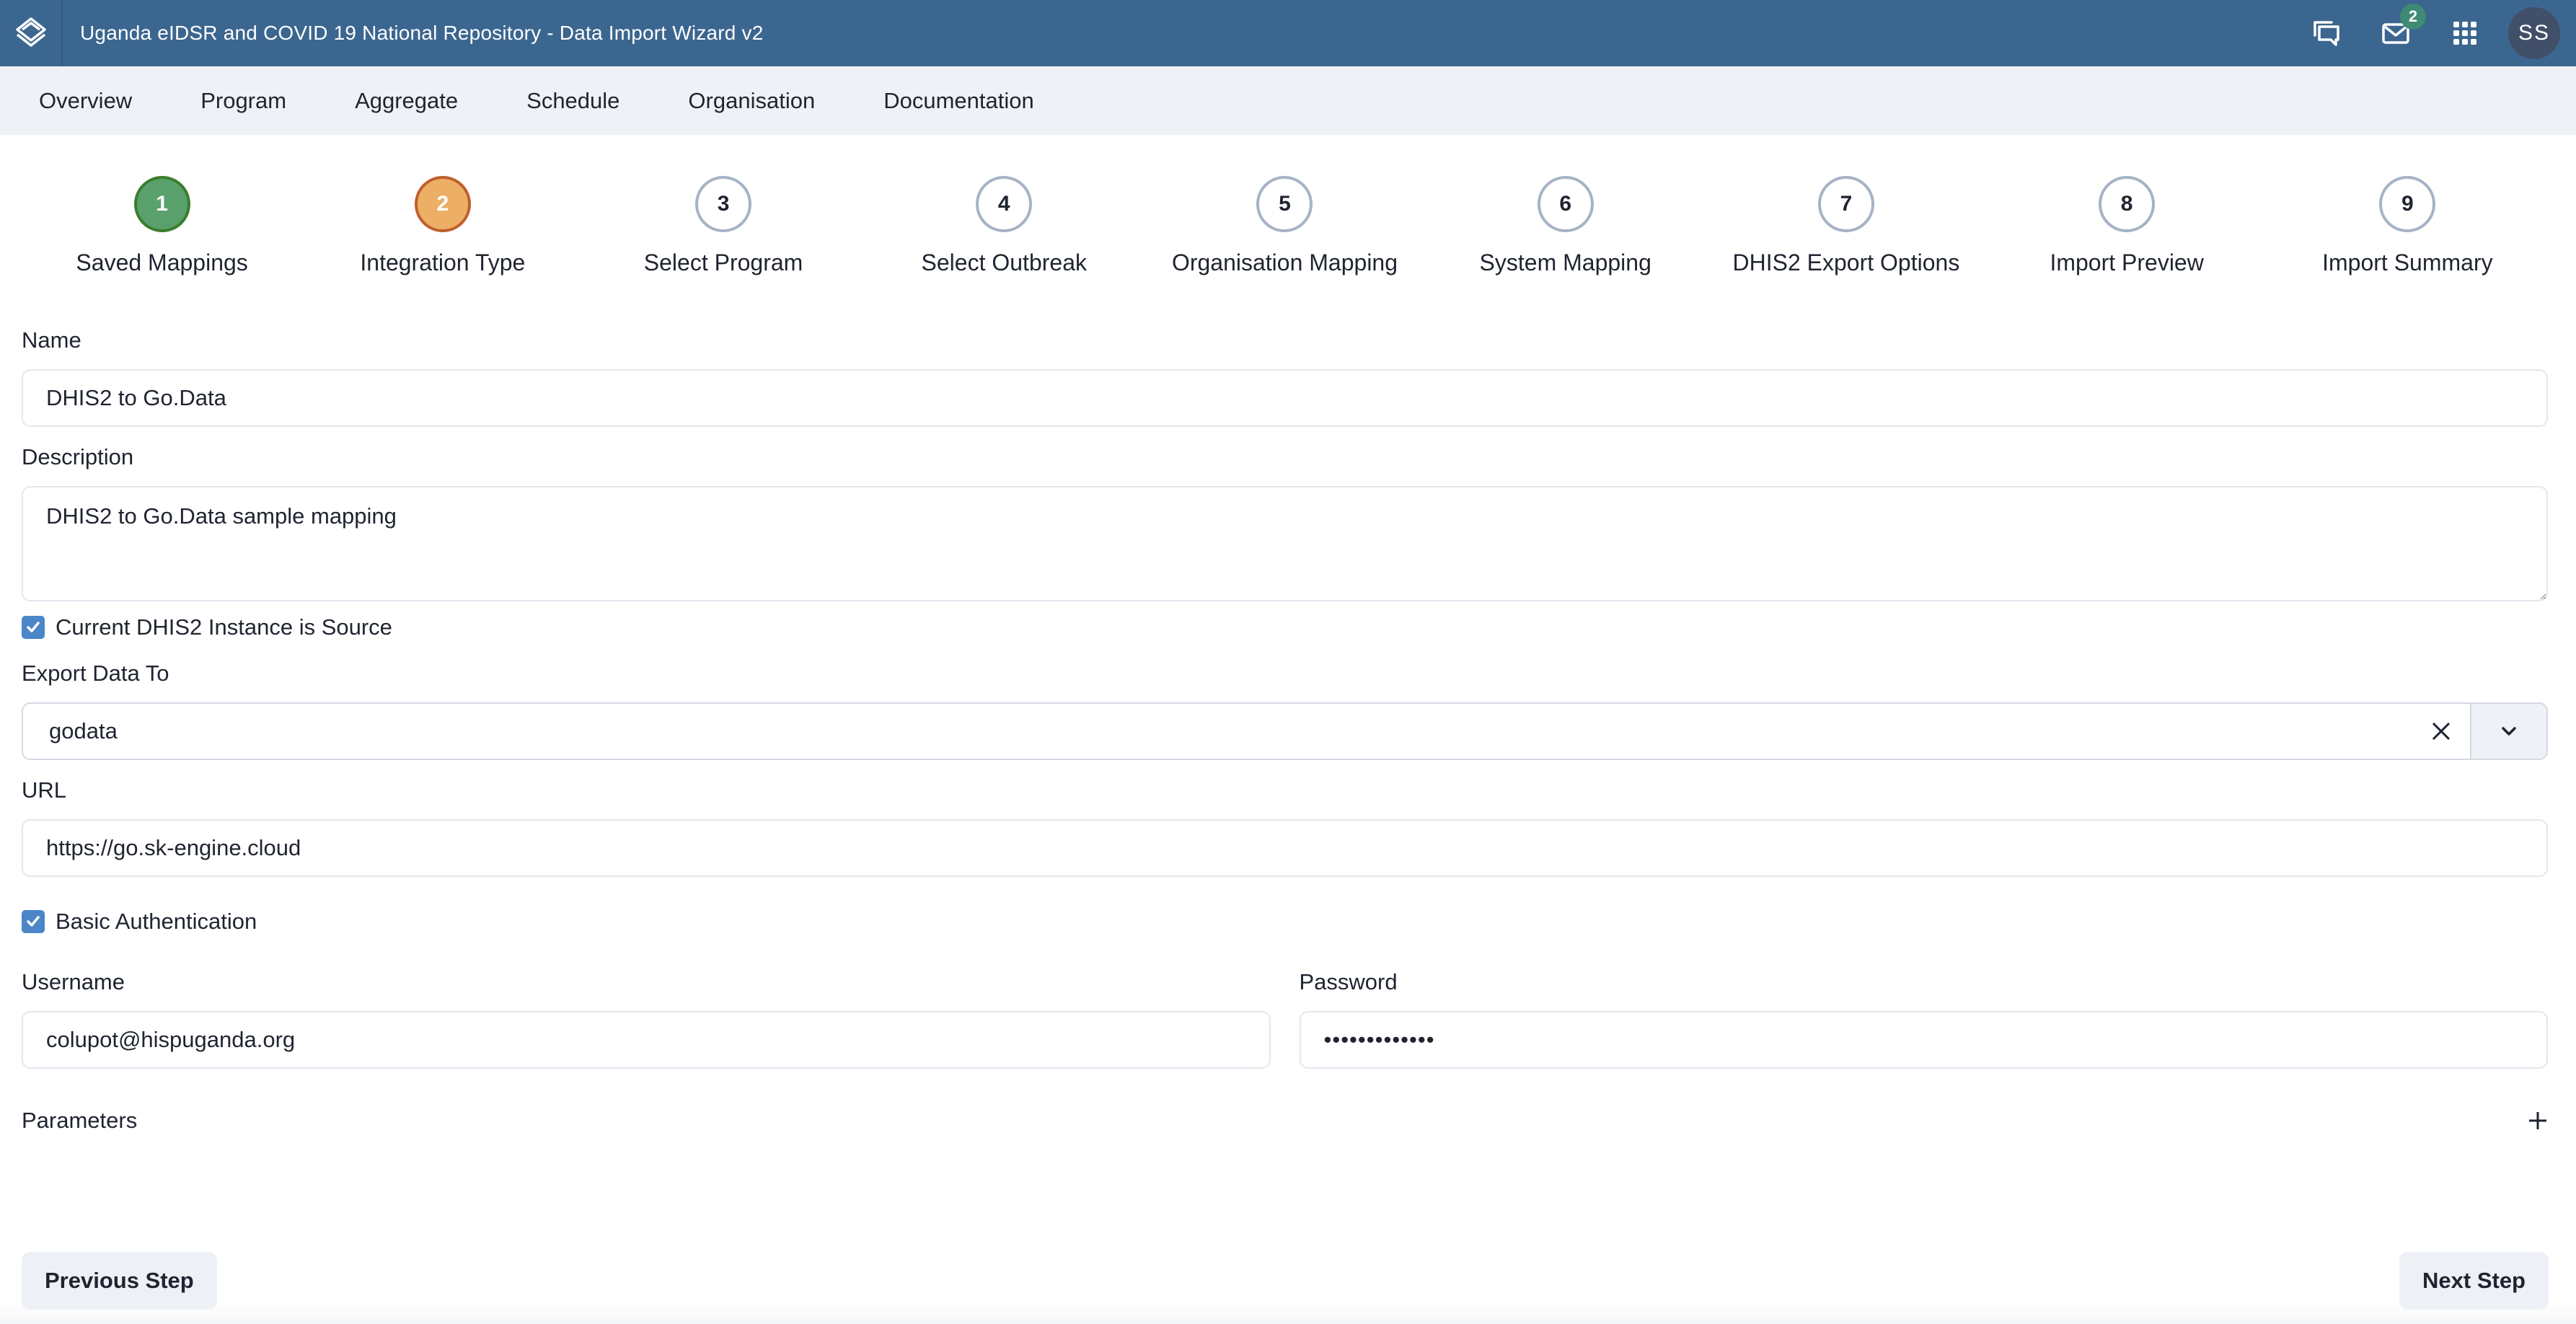 The width and height of the screenshot is (2576, 1324). I want to click on chevron-down-icon, so click(2509, 732).